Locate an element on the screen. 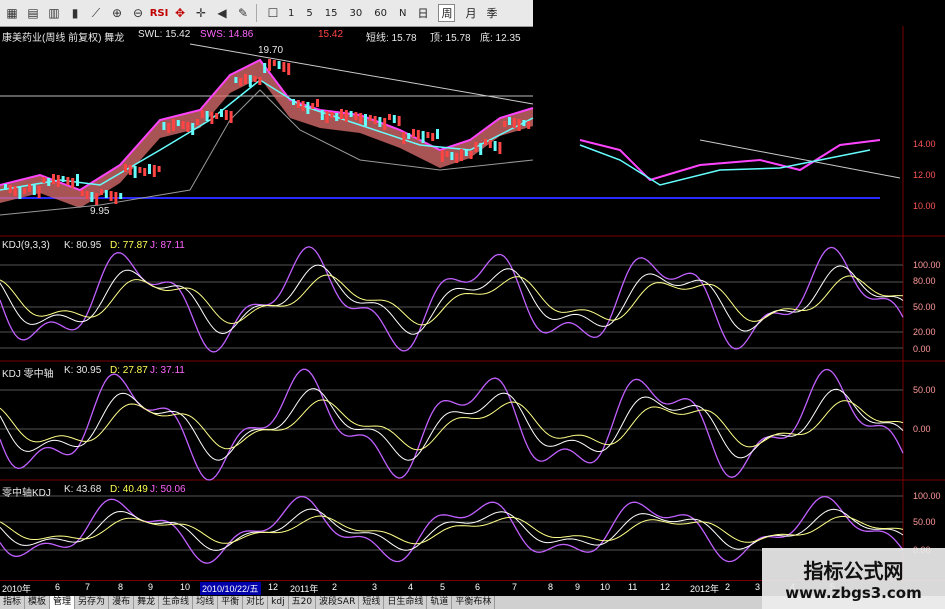  tab-13: 短线 is located at coordinates (372, 602).